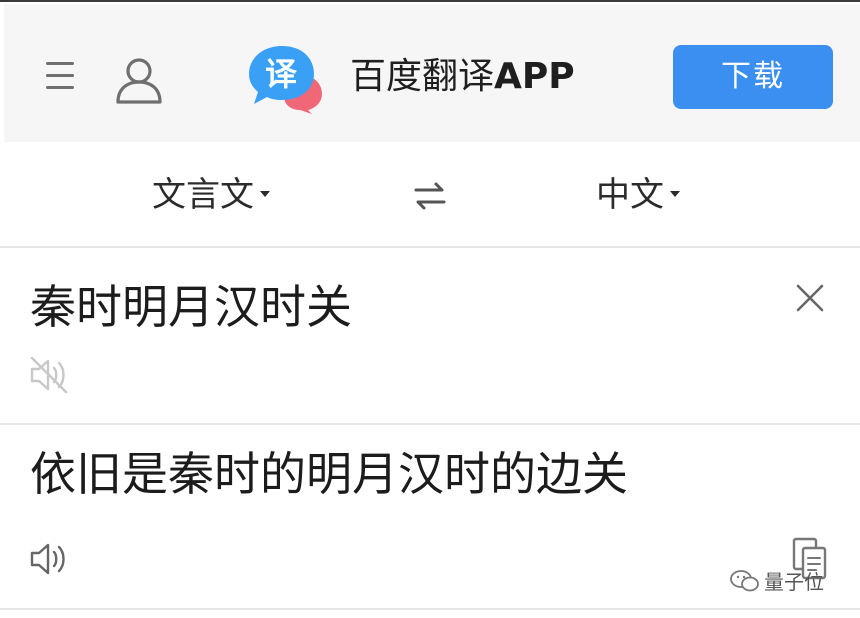 The width and height of the screenshot is (860, 618). Describe the element at coordinates (630, 195) in the screenshot. I see `target-language-label: 中文` at that location.